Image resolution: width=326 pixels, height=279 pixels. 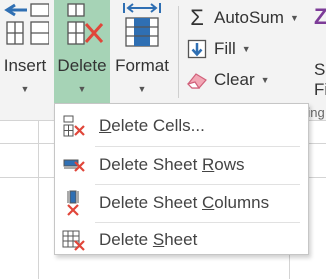 What do you see at coordinates (74, 165) in the screenshot?
I see `delete-sheet-rows-icon` at bounding box center [74, 165].